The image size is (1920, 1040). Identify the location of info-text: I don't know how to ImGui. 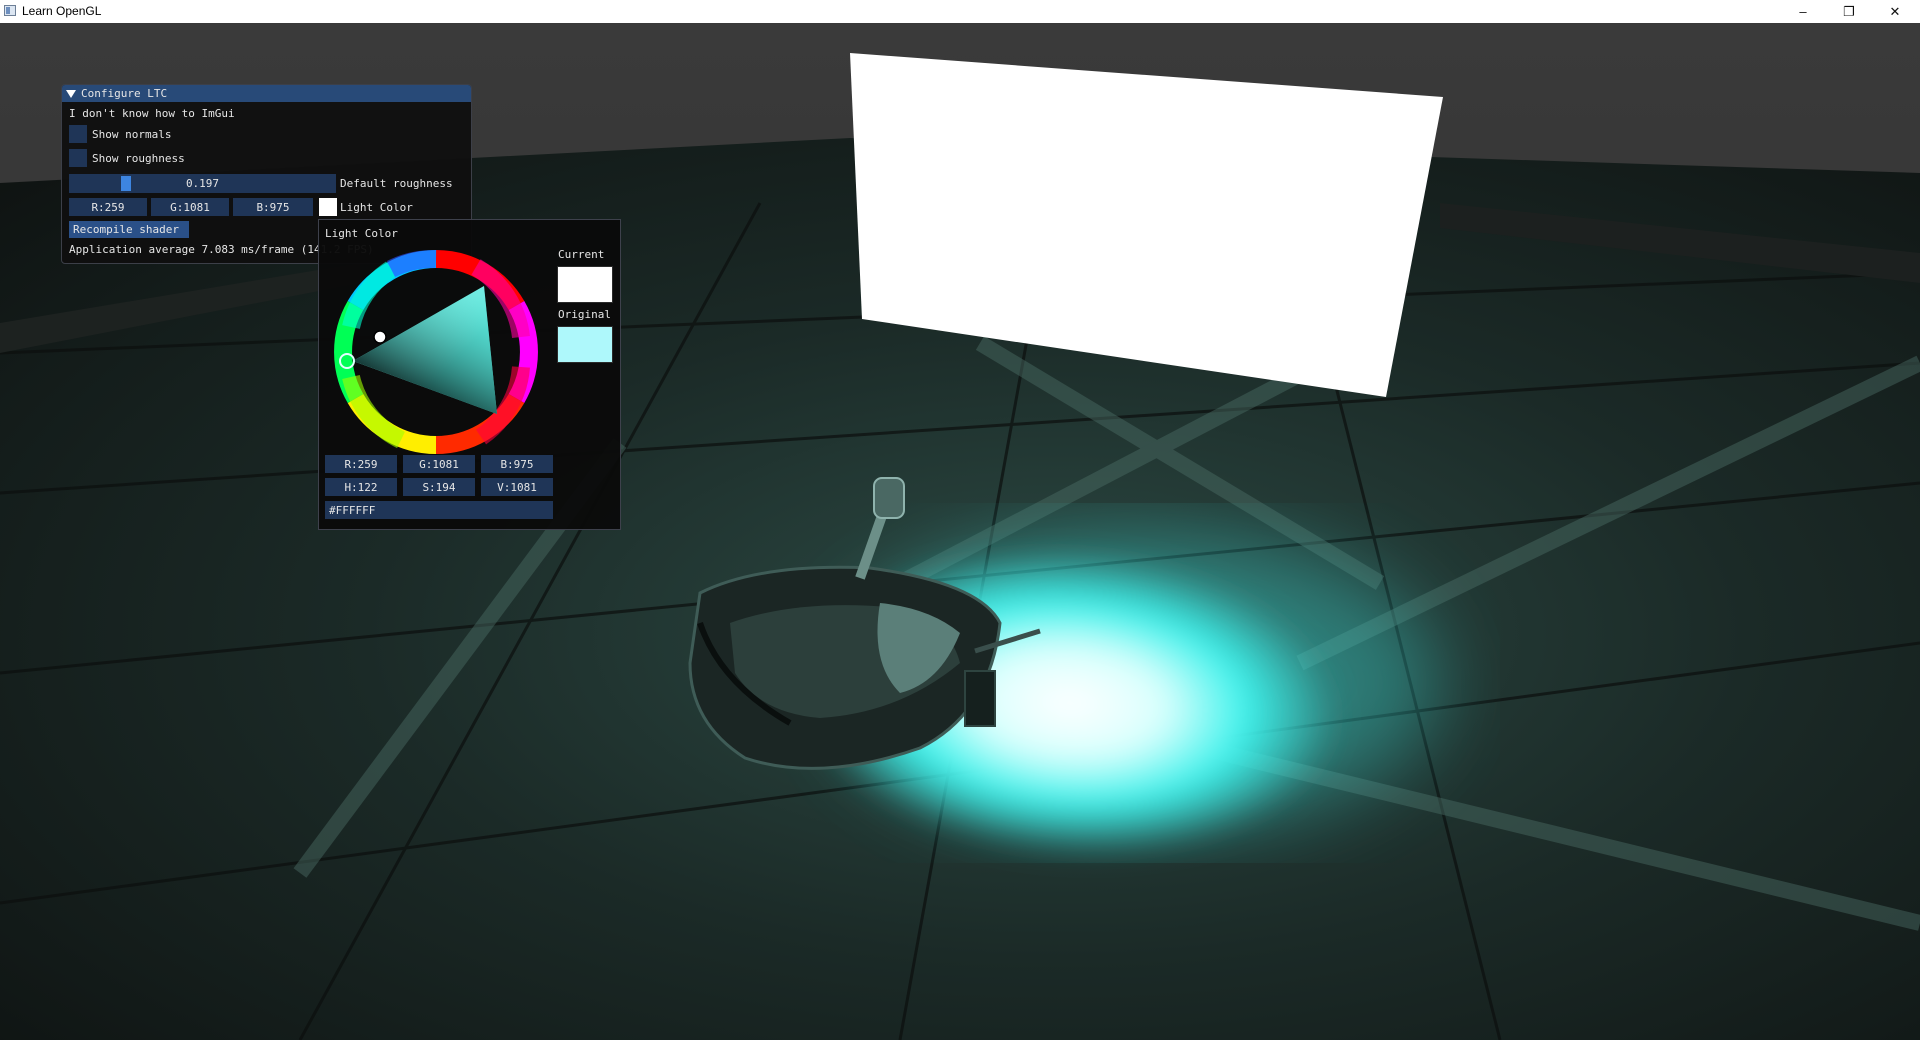
(152, 113).